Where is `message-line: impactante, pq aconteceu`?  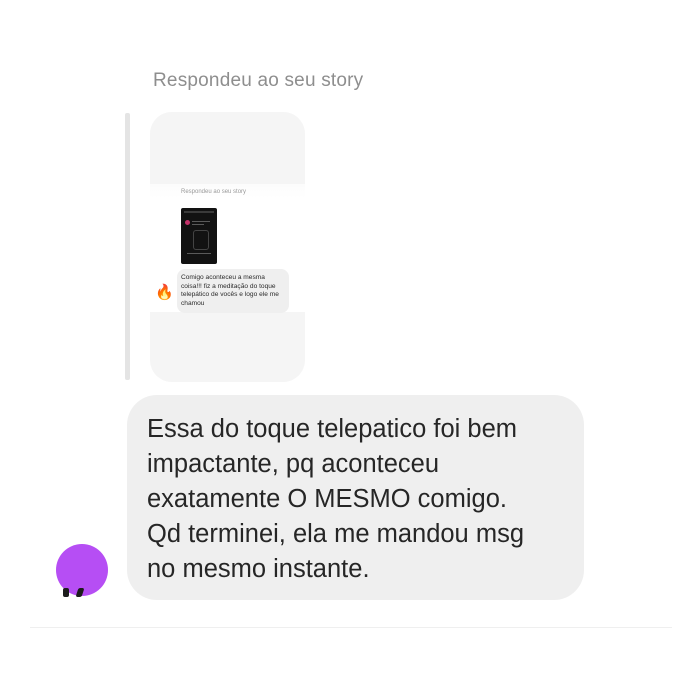 message-line: impactante, pq aconteceu is located at coordinates (293, 464).